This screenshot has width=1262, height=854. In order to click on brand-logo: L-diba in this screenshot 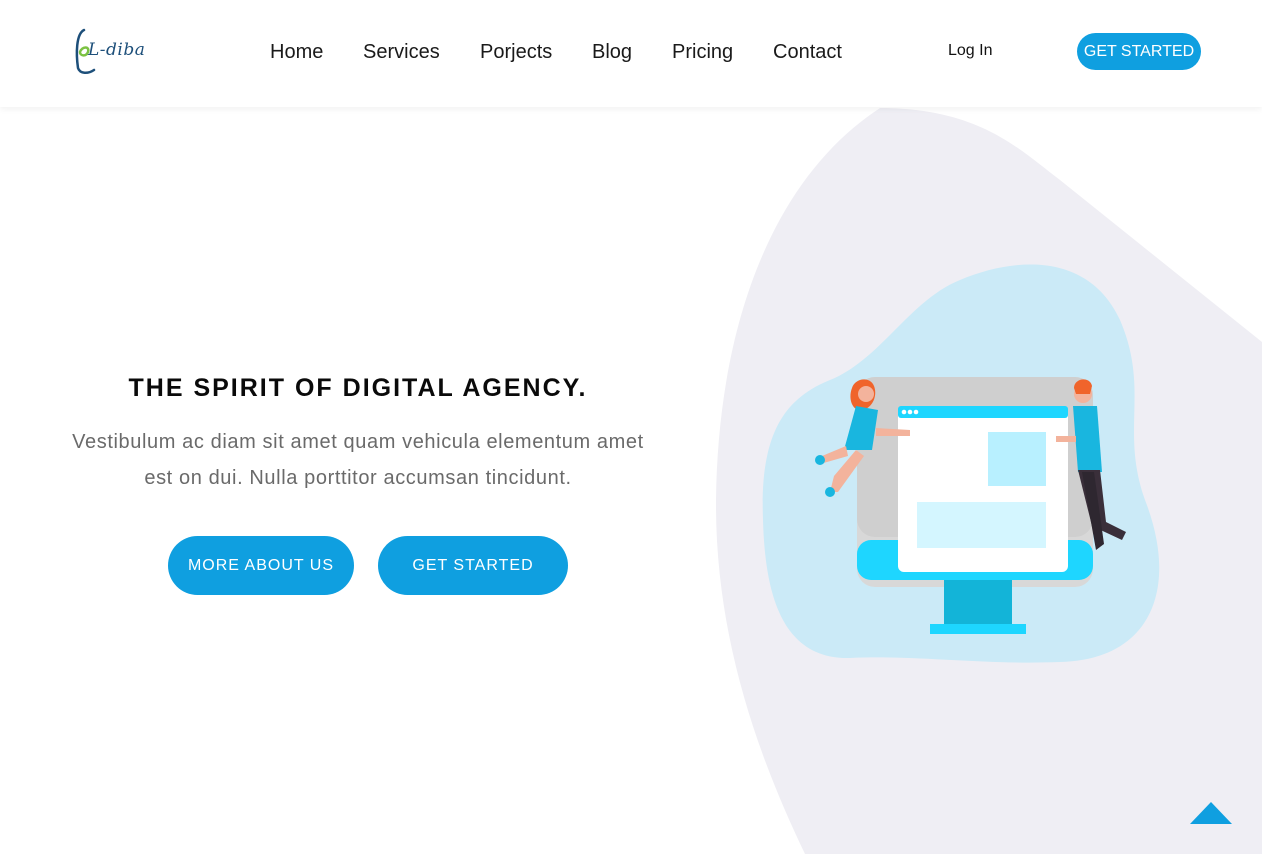, I will do `click(115, 52)`.